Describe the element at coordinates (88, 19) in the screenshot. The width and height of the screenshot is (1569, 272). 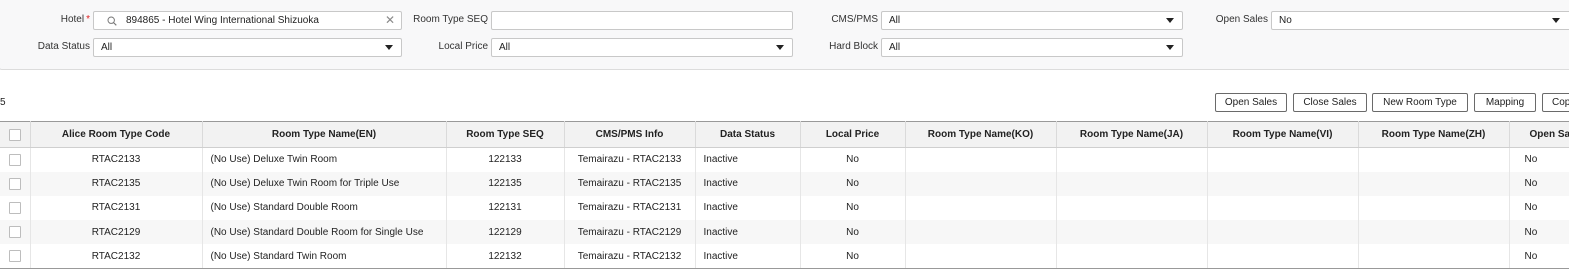
I see `required-mark: *` at that location.